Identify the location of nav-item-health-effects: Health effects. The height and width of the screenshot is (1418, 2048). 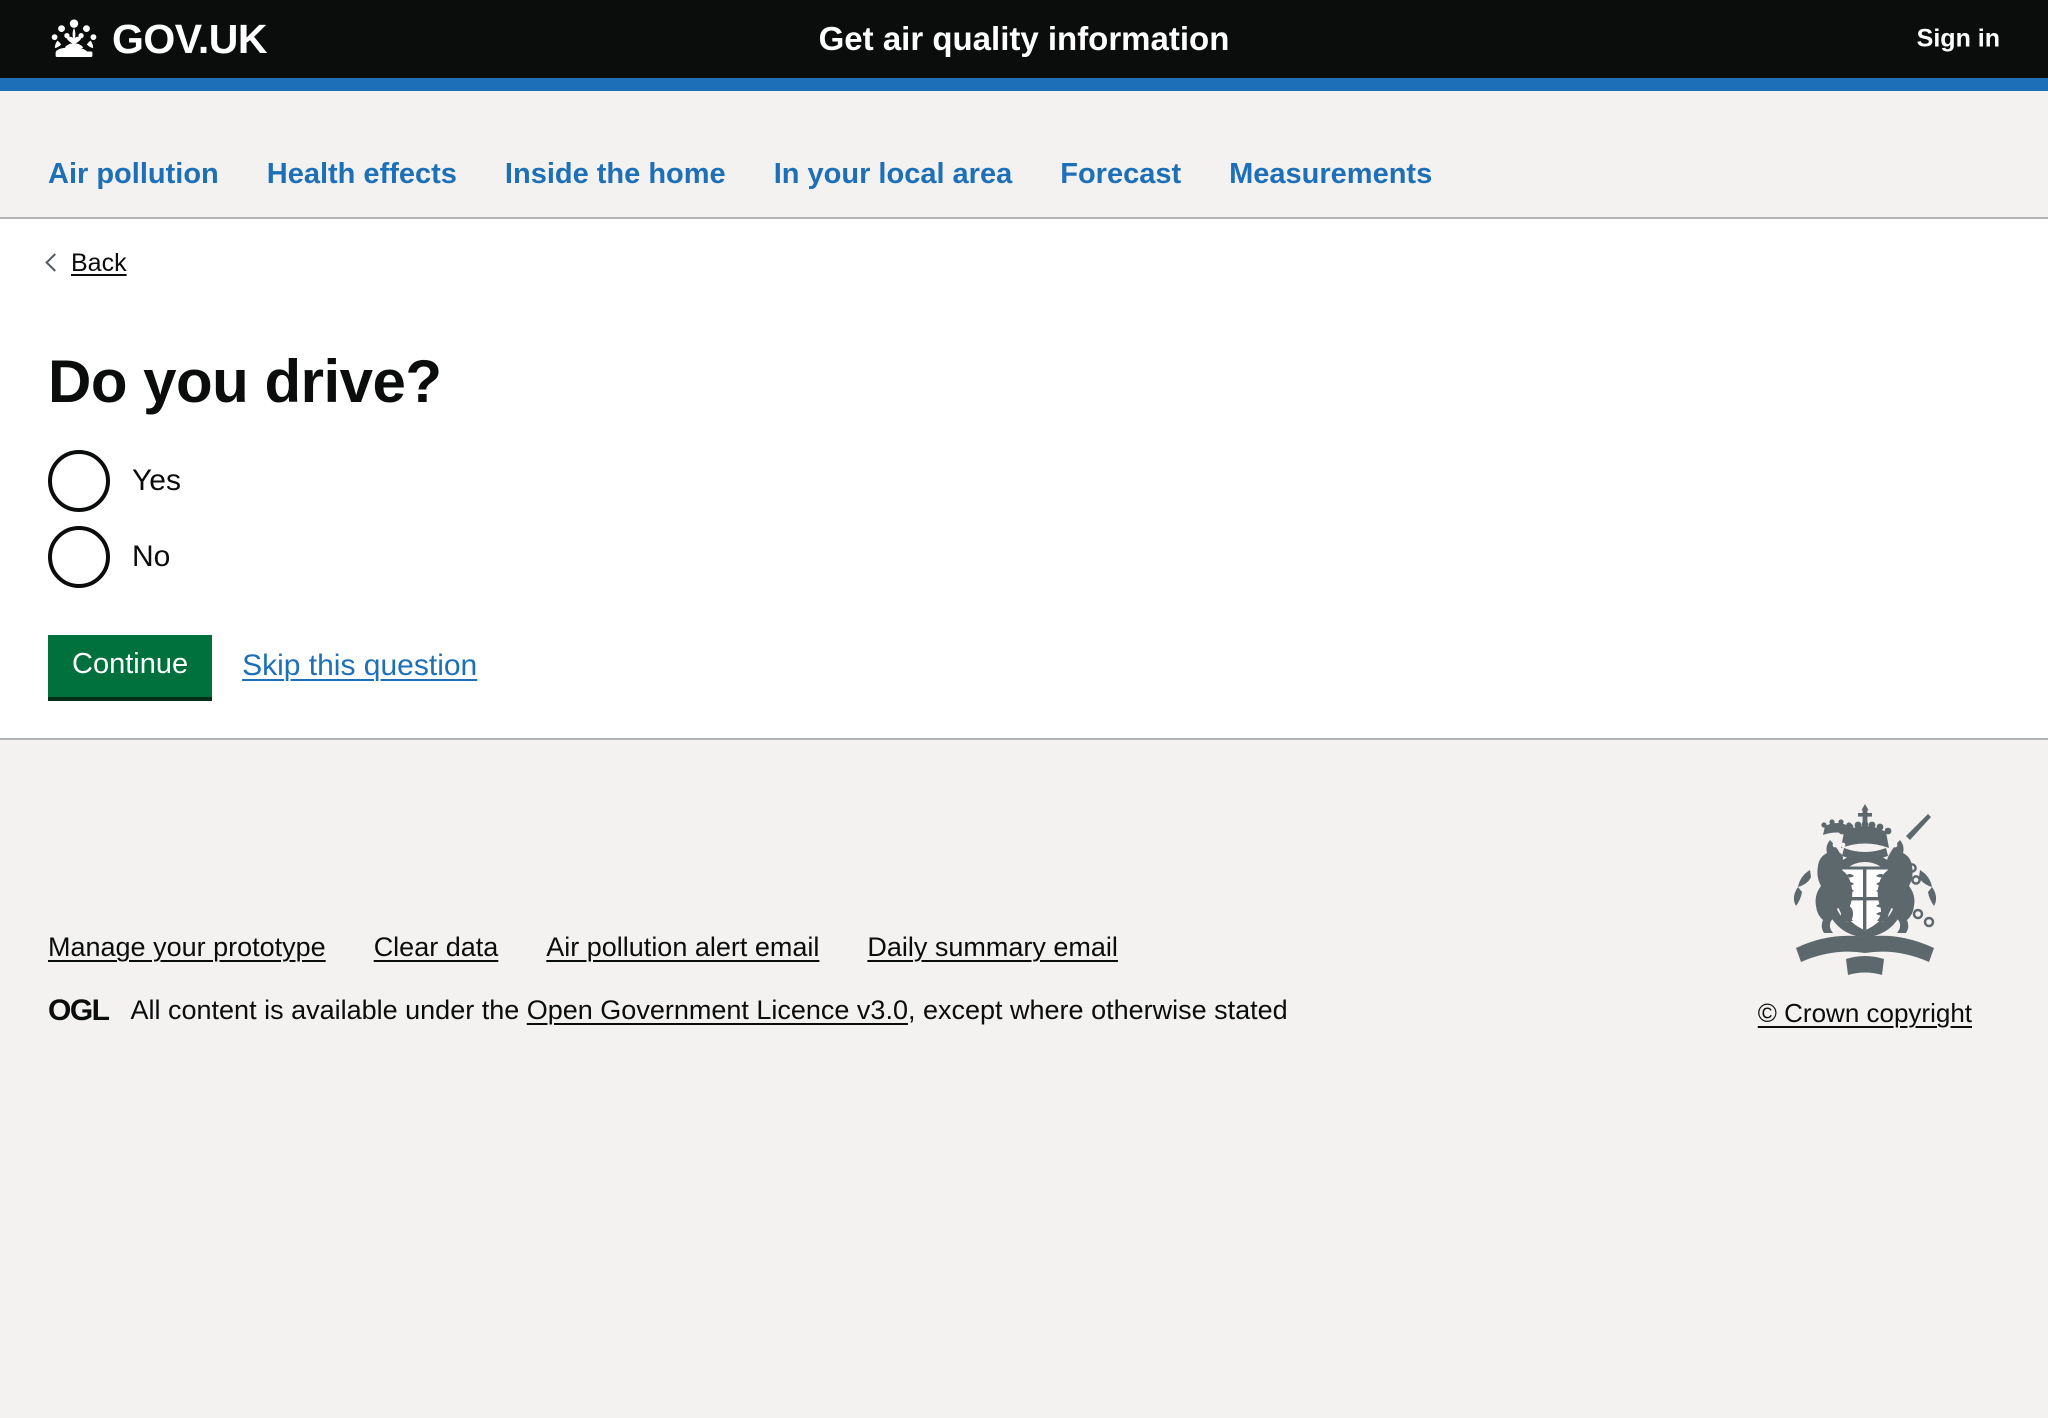
(362, 174).